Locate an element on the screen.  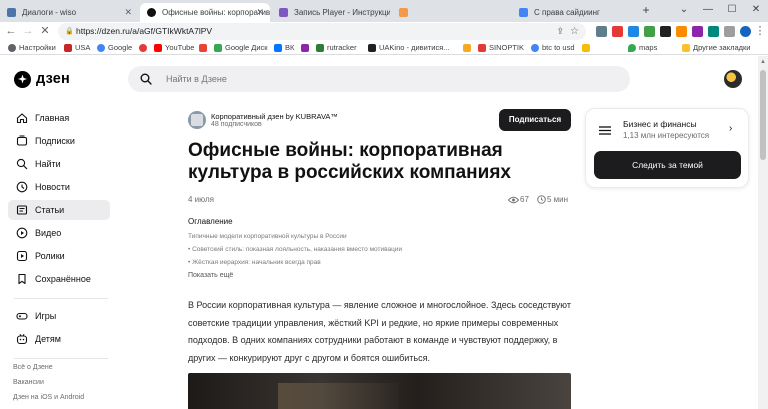
tab-search-icon: ⌄ is located at coordinates (684, 11).